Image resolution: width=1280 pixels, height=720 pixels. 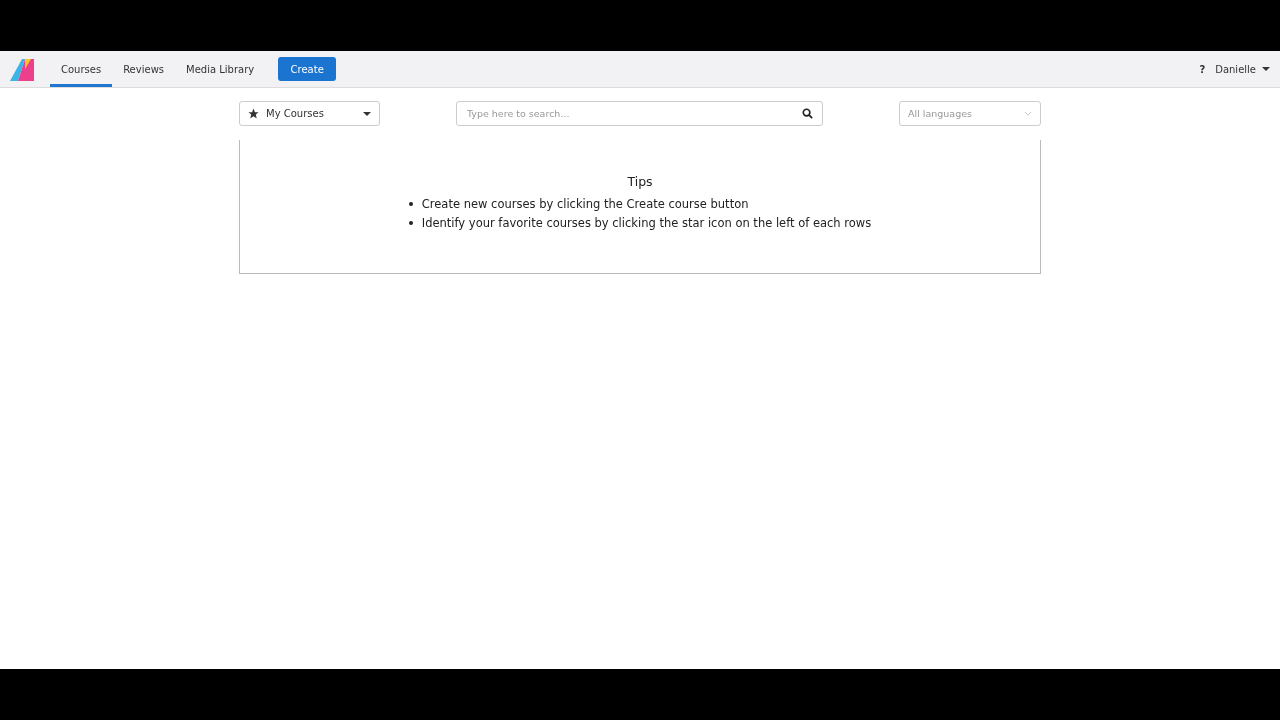 What do you see at coordinates (220, 69) in the screenshot?
I see `nav-tab: Media Library` at bounding box center [220, 69].